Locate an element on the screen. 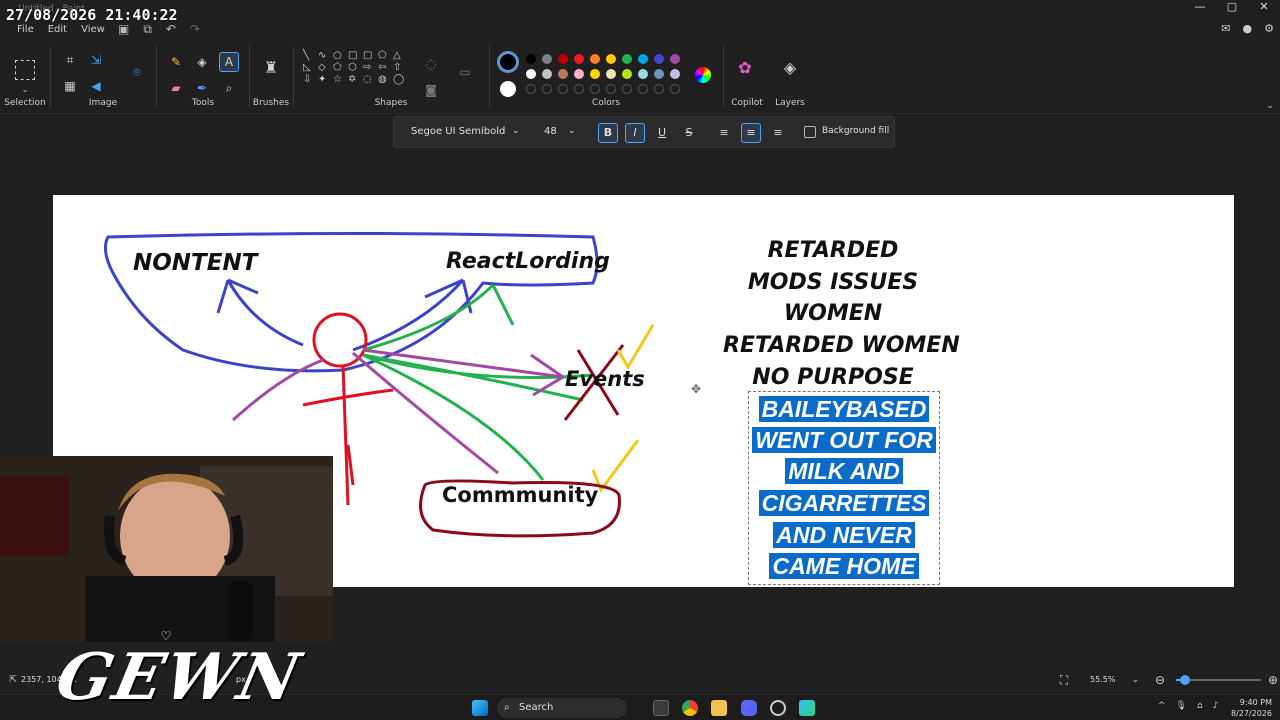  image-generator-icon: ⌾ is located at coordinates (137, 72).